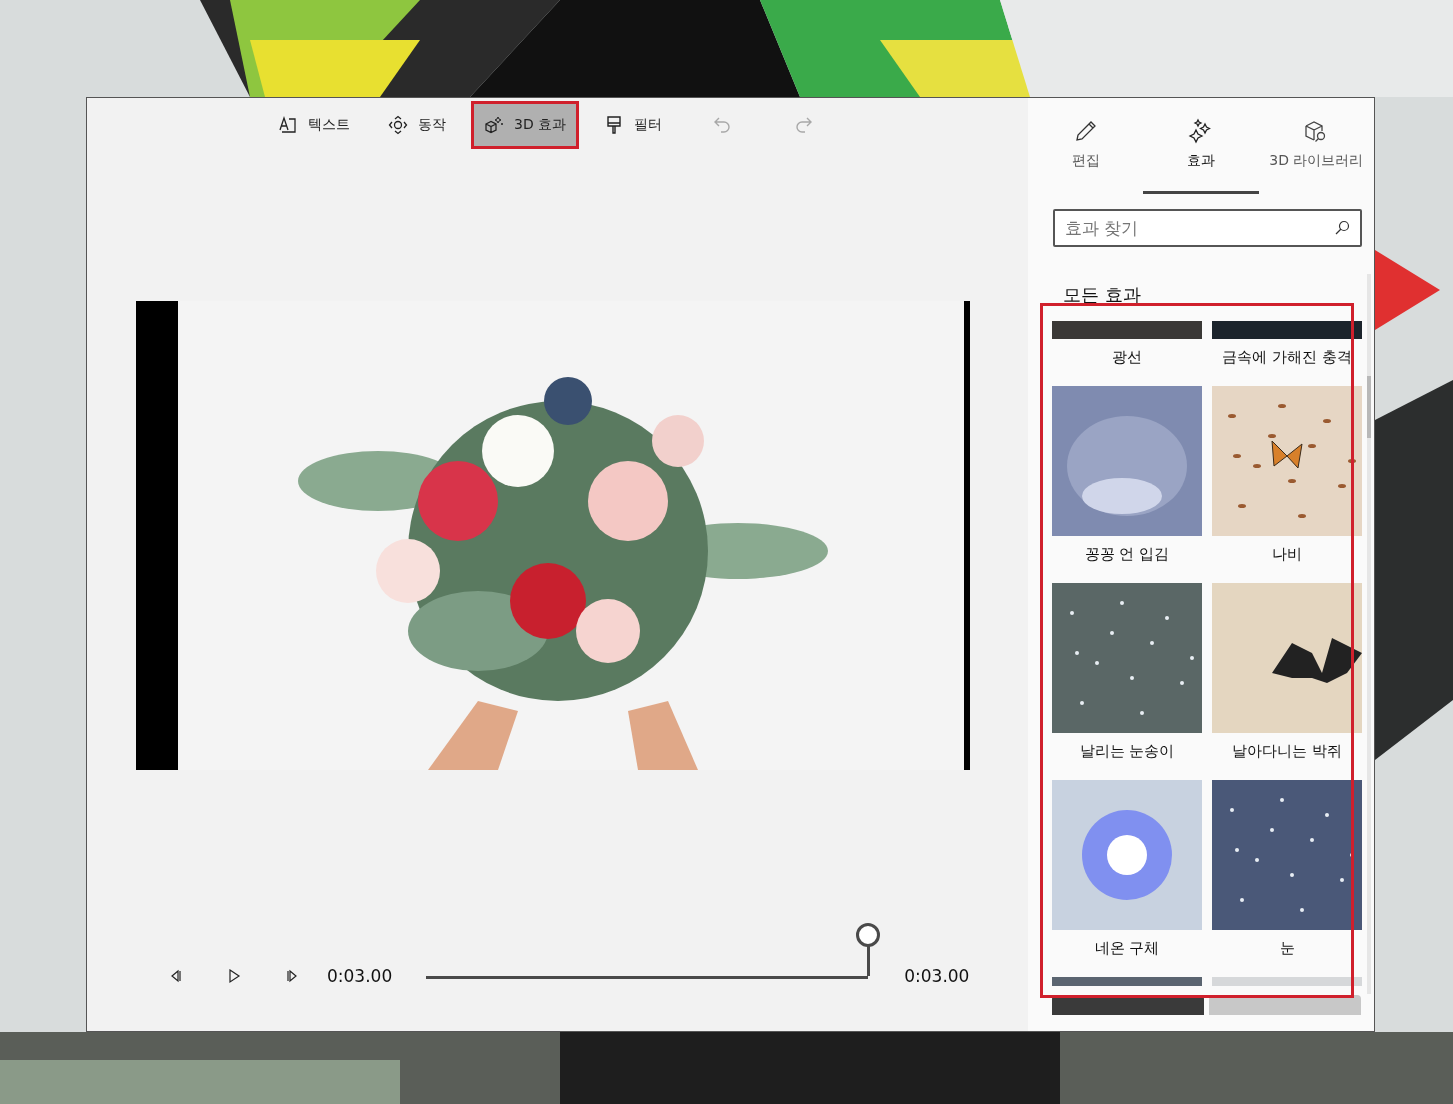 The width and height of the screenshot is (1453, 1104). Describe the element at coordinates (494, 125) in the screenshot. I see `cube-sparkle-icon` at that location.